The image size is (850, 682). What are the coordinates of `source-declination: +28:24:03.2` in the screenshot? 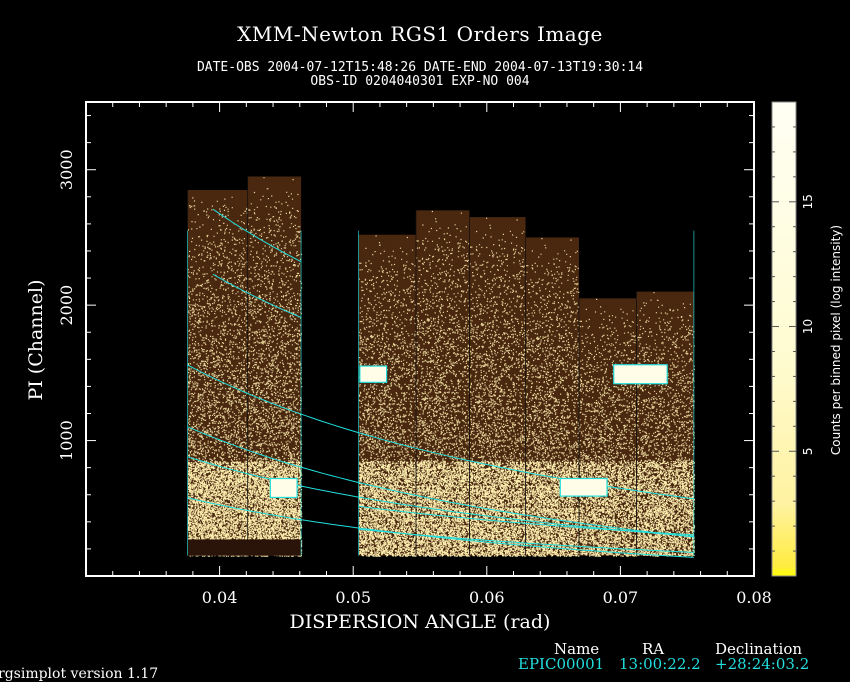 It's located at (762, 664).